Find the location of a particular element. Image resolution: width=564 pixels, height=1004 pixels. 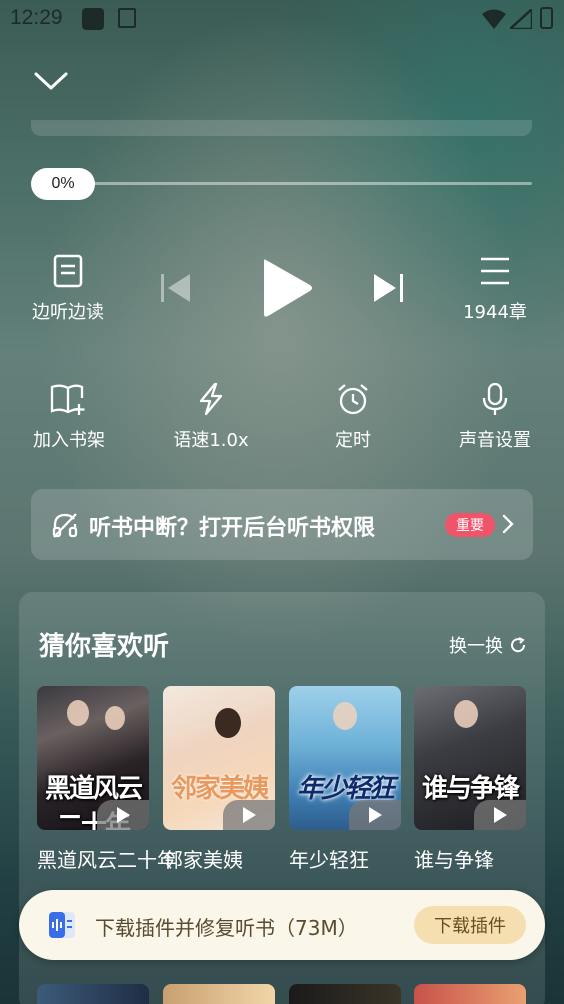

app-notification-icon is located at coordinates (127, 18).